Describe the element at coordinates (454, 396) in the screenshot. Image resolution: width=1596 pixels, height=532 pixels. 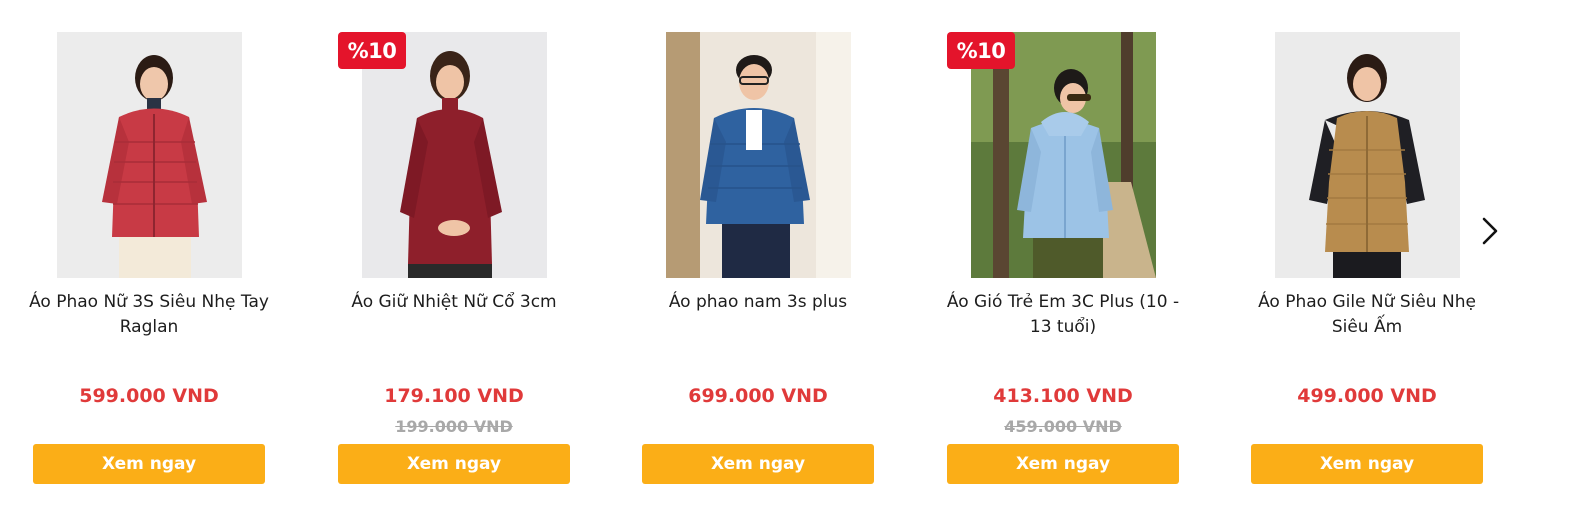
I see `product-price: 179.100 VND` at that location.